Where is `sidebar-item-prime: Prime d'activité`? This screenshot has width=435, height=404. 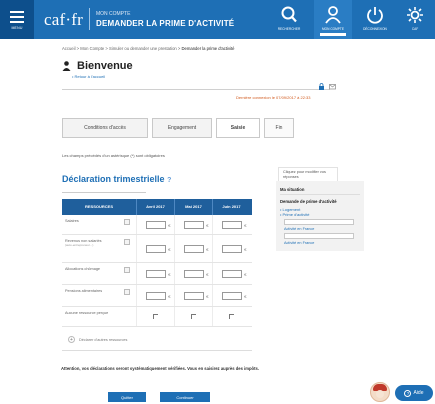 sidebar-item-prime: Prime d'activité is located at coordinates (320, 214).